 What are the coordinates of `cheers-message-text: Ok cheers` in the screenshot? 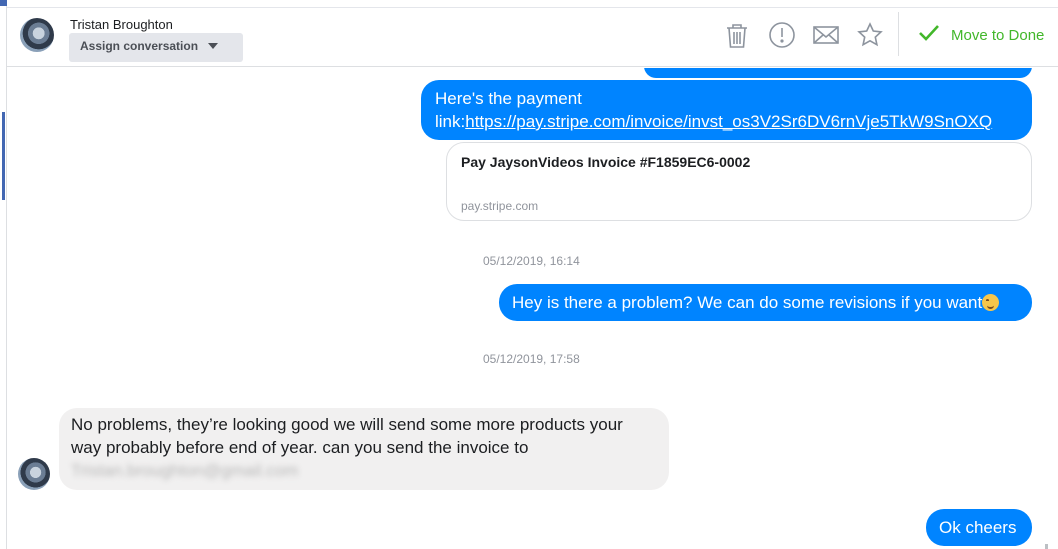 It's located at (978, 527).